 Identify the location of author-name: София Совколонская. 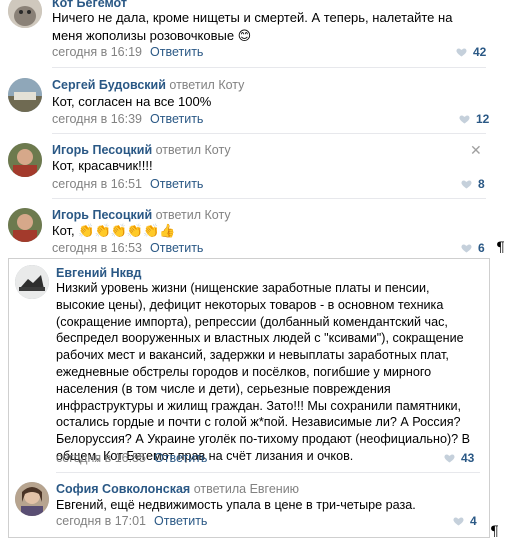
(123, 489).